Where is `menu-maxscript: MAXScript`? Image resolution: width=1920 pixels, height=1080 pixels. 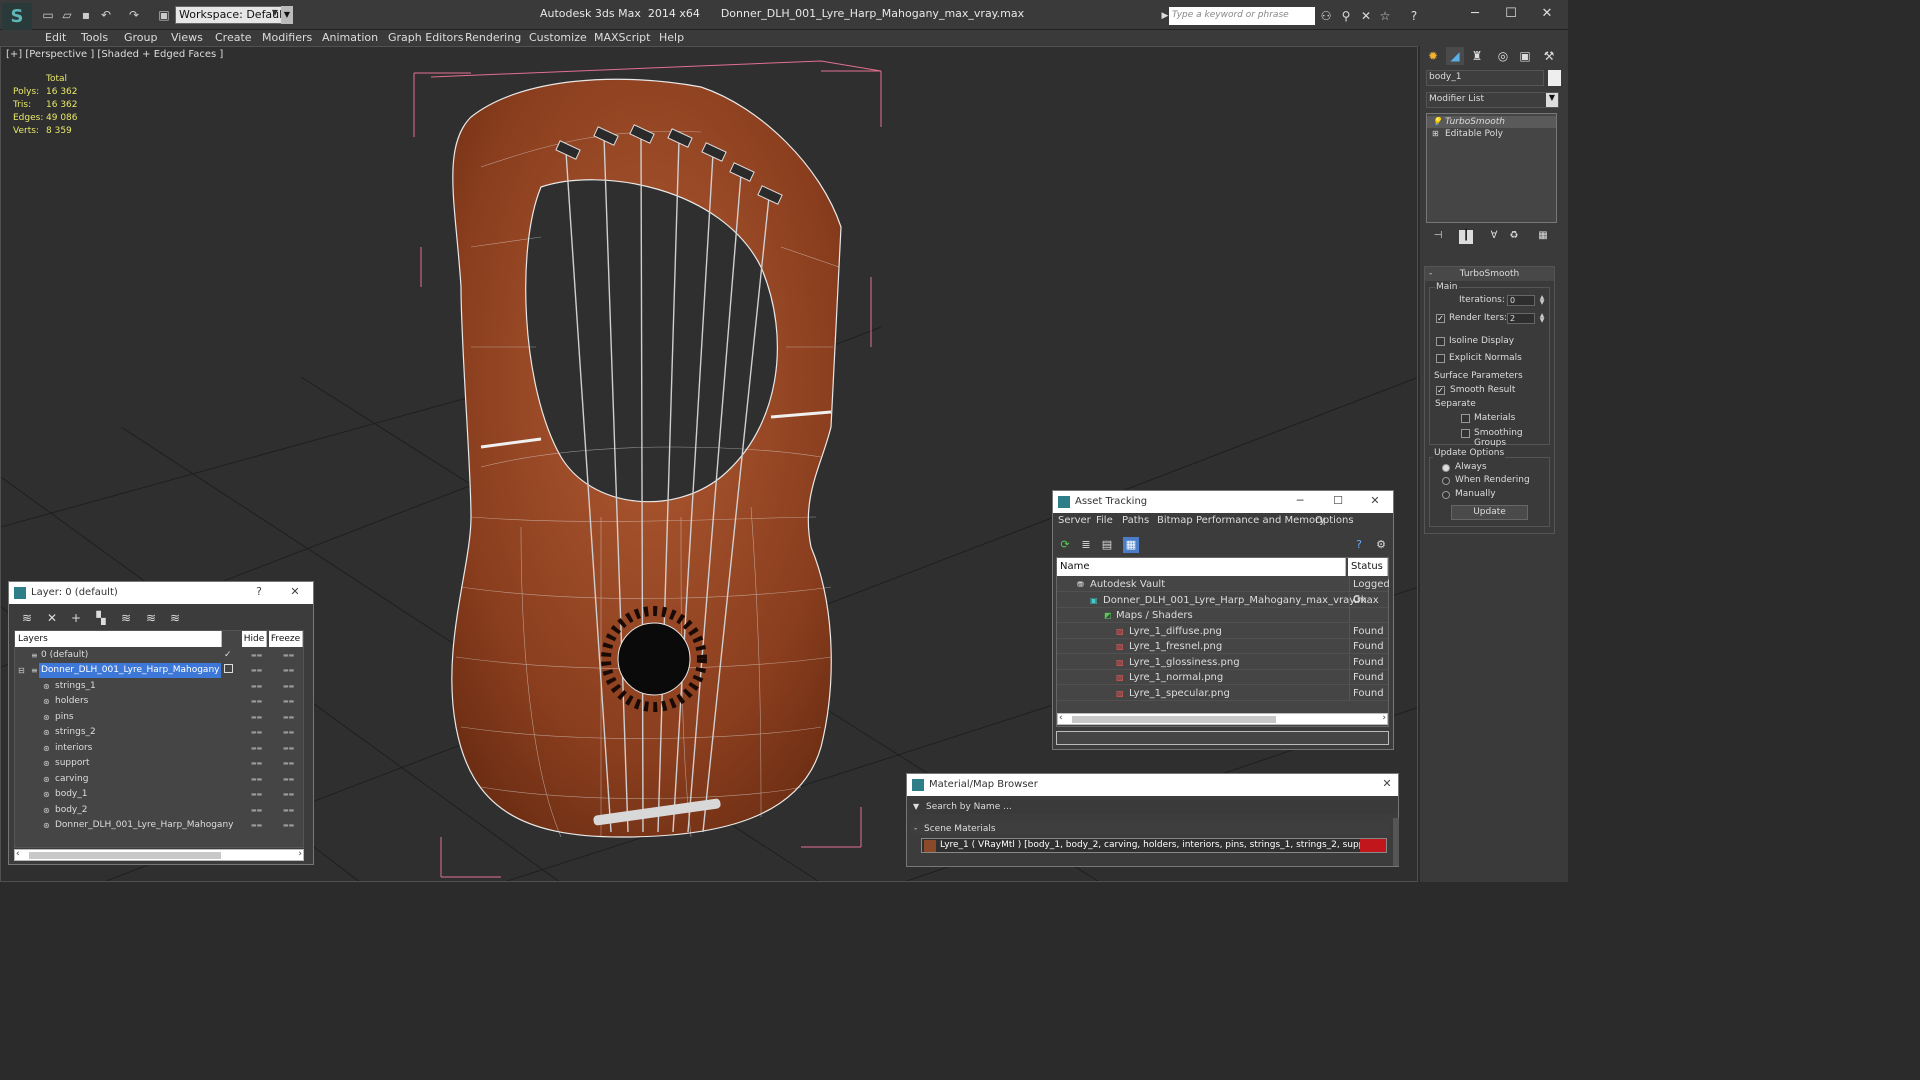 menu-maxscript: MAXScript is located at coordinates (622, 37).